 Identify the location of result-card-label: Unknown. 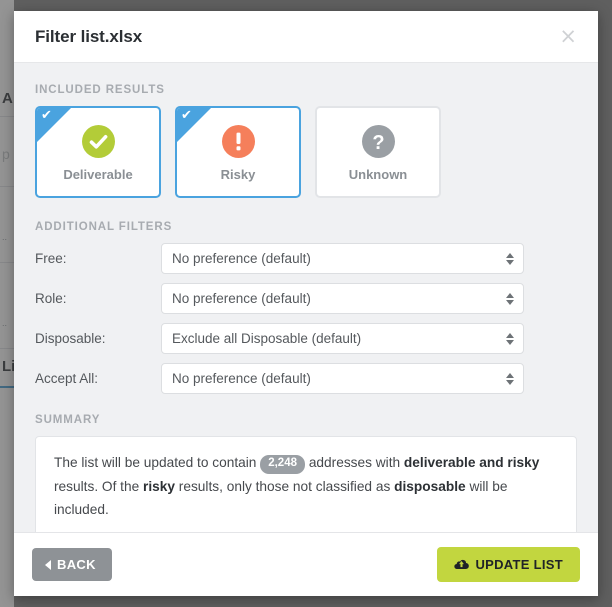
(378, 174).